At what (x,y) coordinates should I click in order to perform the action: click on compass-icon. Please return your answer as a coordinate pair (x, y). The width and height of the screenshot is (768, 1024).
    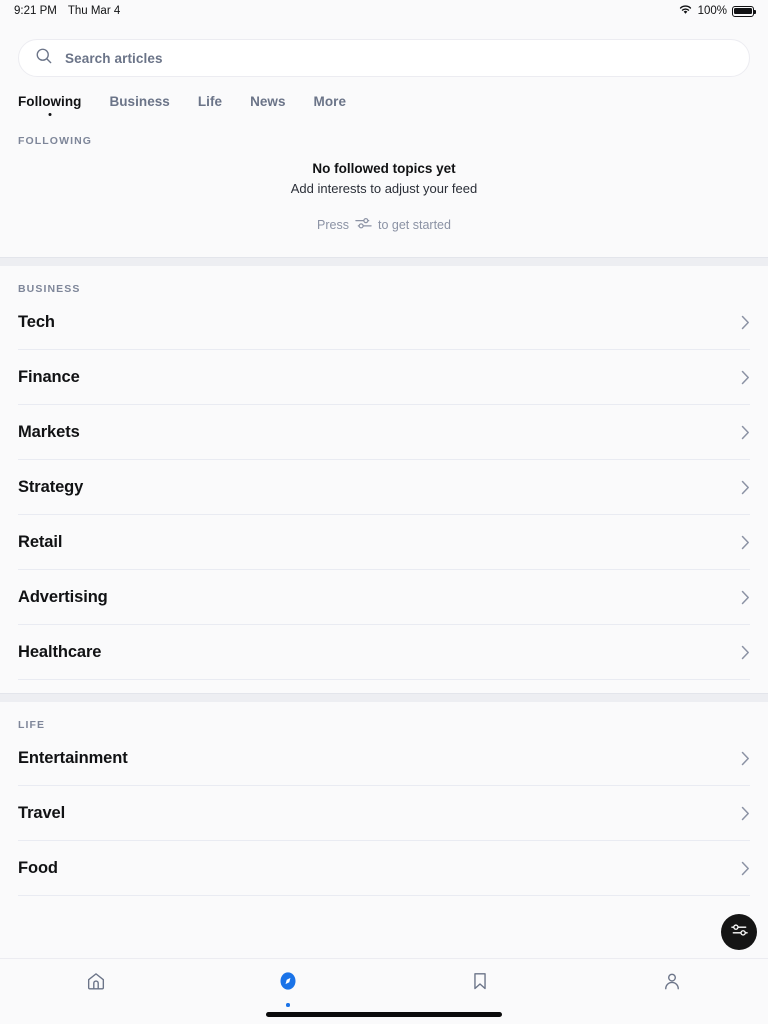
    Looking at the image, I should click on (288, 983).